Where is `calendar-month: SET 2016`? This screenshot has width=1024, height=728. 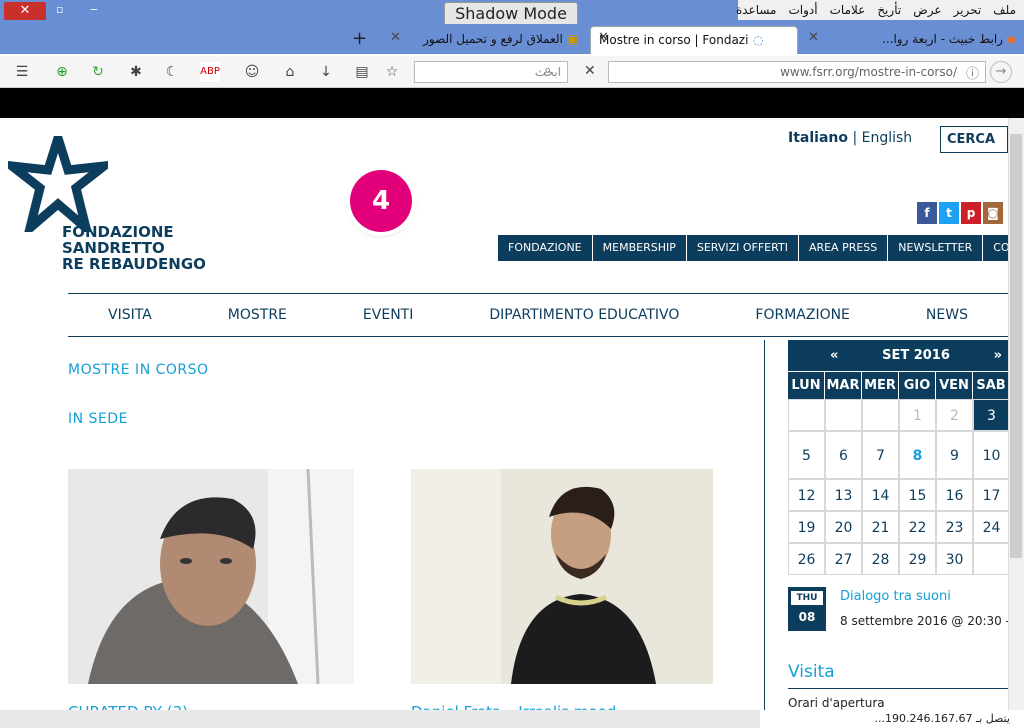
calendar-month: SET 2016 is located at coordinates (916, 355).